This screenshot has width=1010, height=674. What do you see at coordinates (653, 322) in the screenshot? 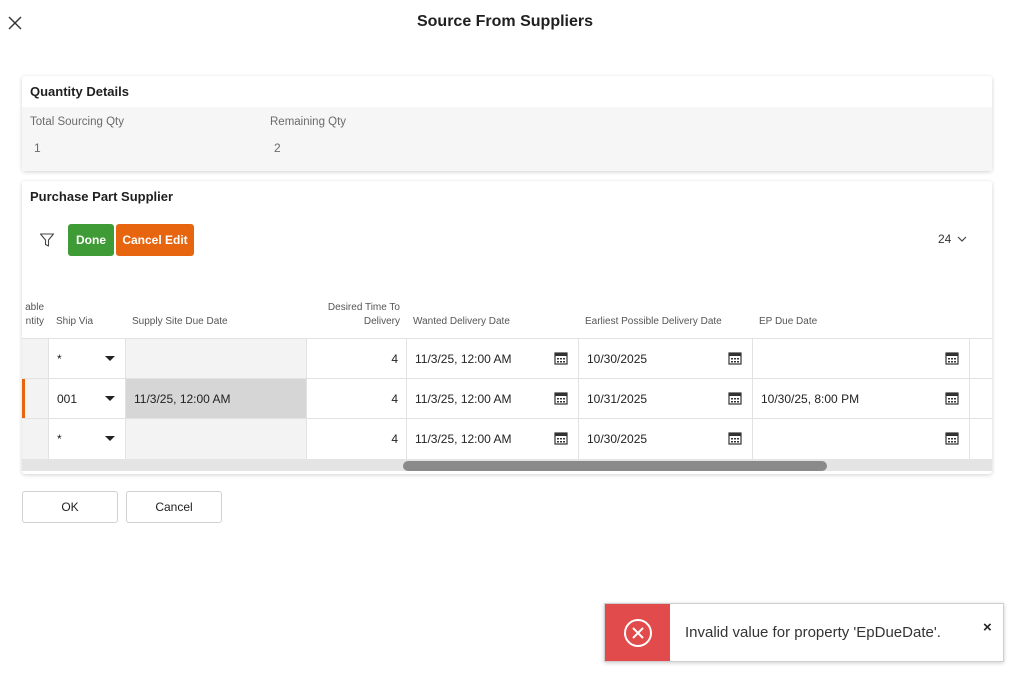
I see `column-header-earliest-possible-delivery-date: Earliest Possible Delivery Date` at bounding box center [653, 322].